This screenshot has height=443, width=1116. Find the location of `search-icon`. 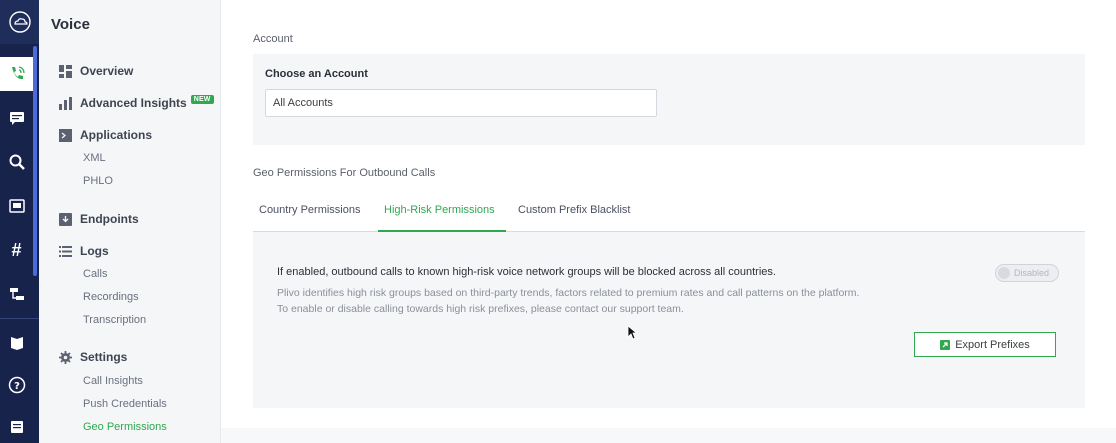

search-icon is located at coordinates (16, 162).